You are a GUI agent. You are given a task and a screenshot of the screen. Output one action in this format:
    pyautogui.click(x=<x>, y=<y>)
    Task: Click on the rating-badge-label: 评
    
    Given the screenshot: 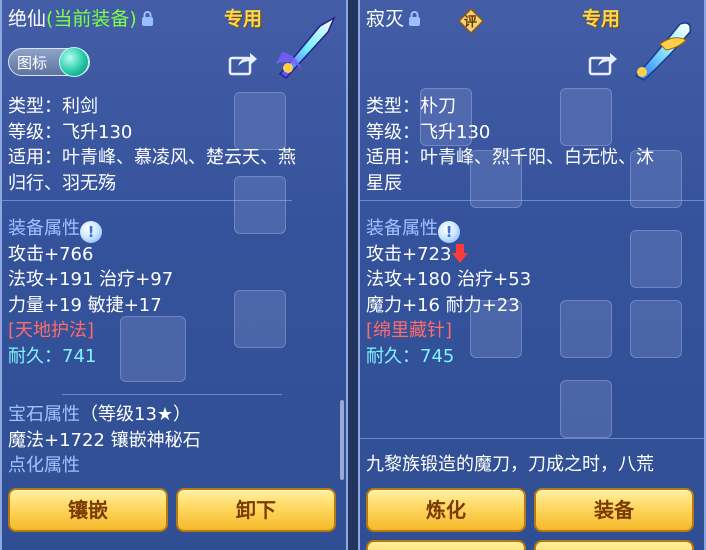 What is the action you would take?
    pyautogui.click(x=471, y=22)
    